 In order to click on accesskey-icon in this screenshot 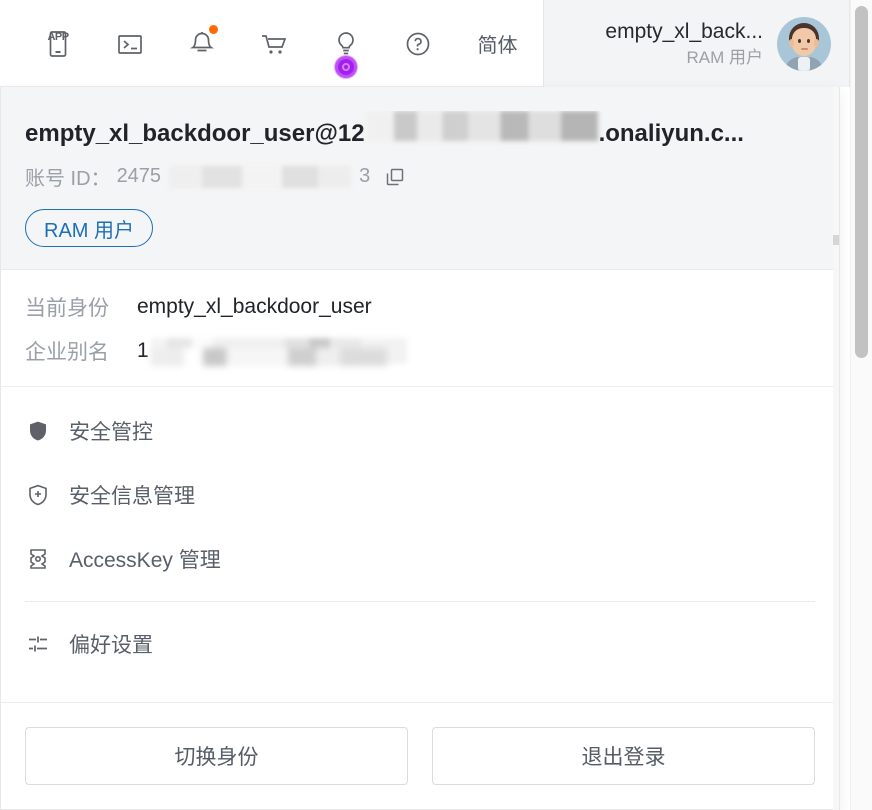, I will do `click(38, 559)`.